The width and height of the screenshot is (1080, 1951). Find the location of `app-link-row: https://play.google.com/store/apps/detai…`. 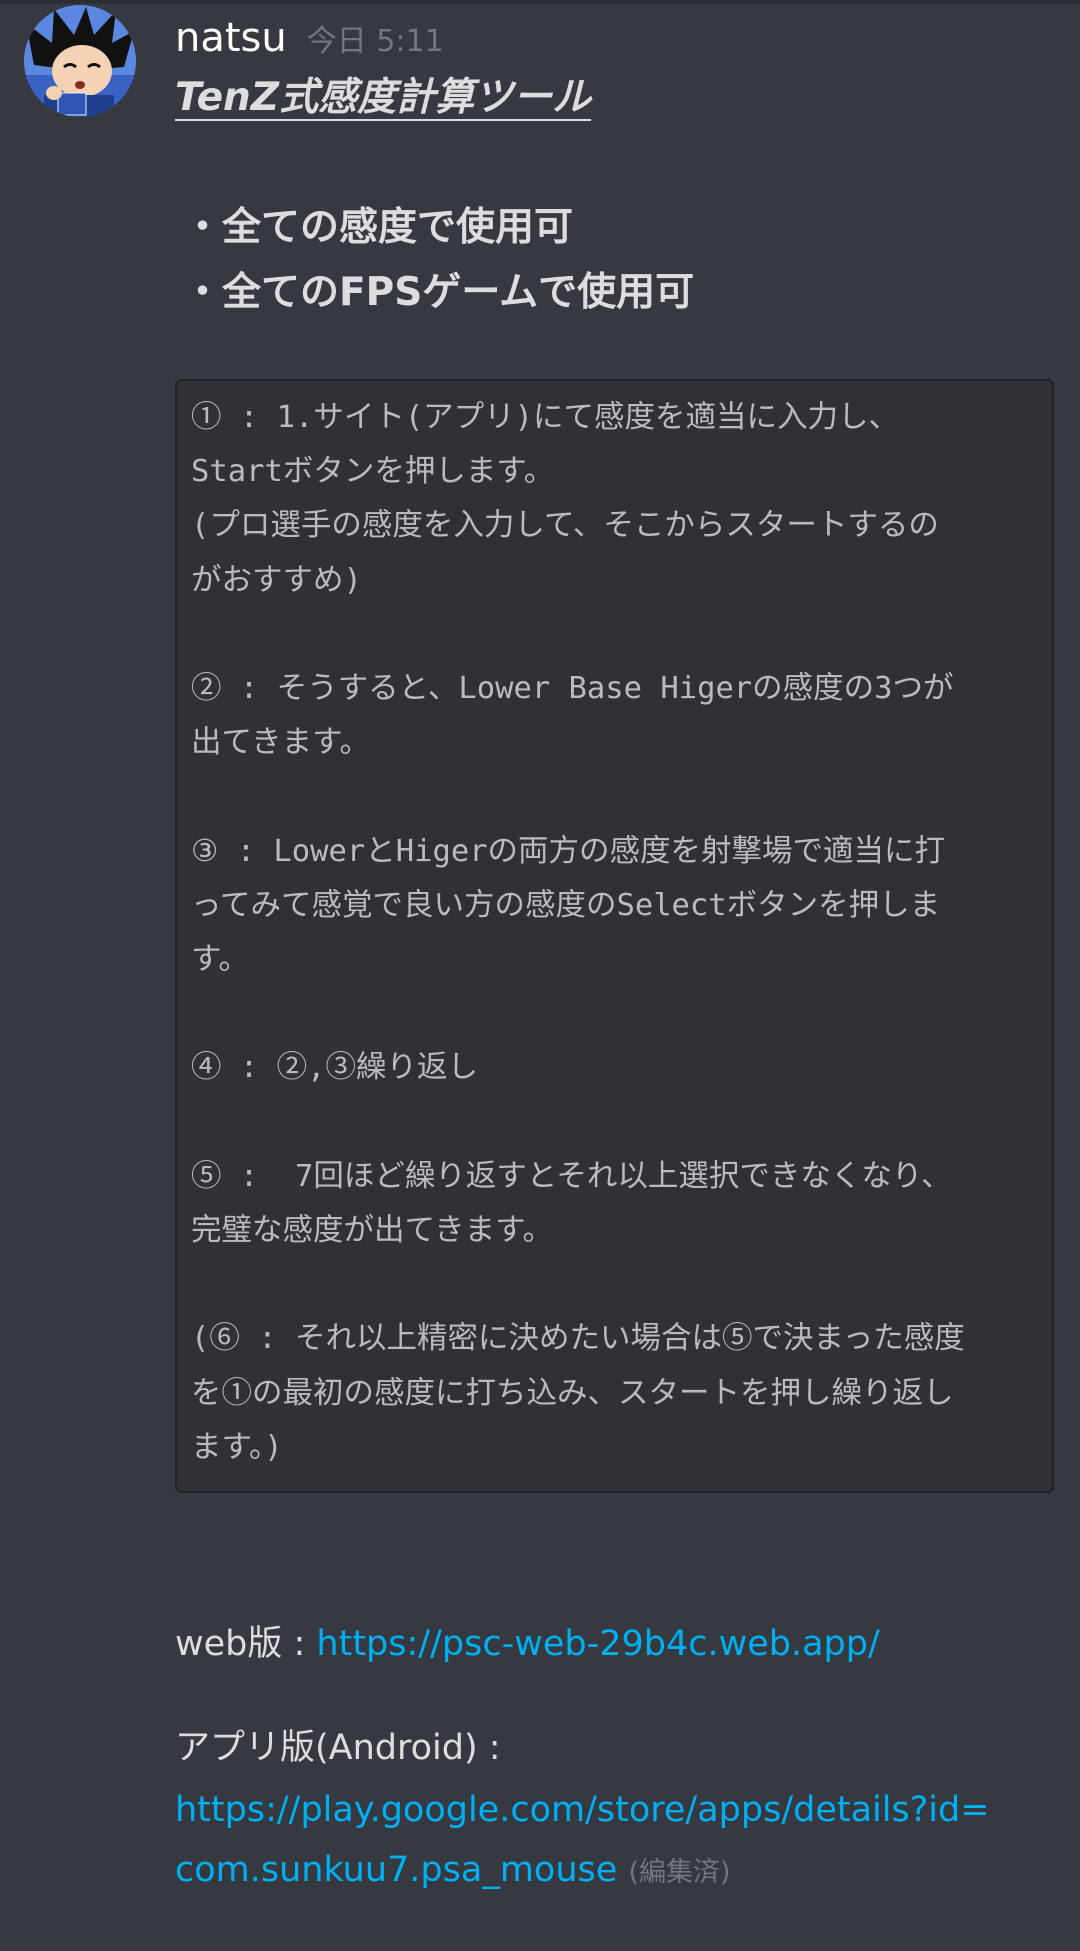

app-link-row: https://play.google.com/store/apps/detai… is located at coordinates (582, 1810).